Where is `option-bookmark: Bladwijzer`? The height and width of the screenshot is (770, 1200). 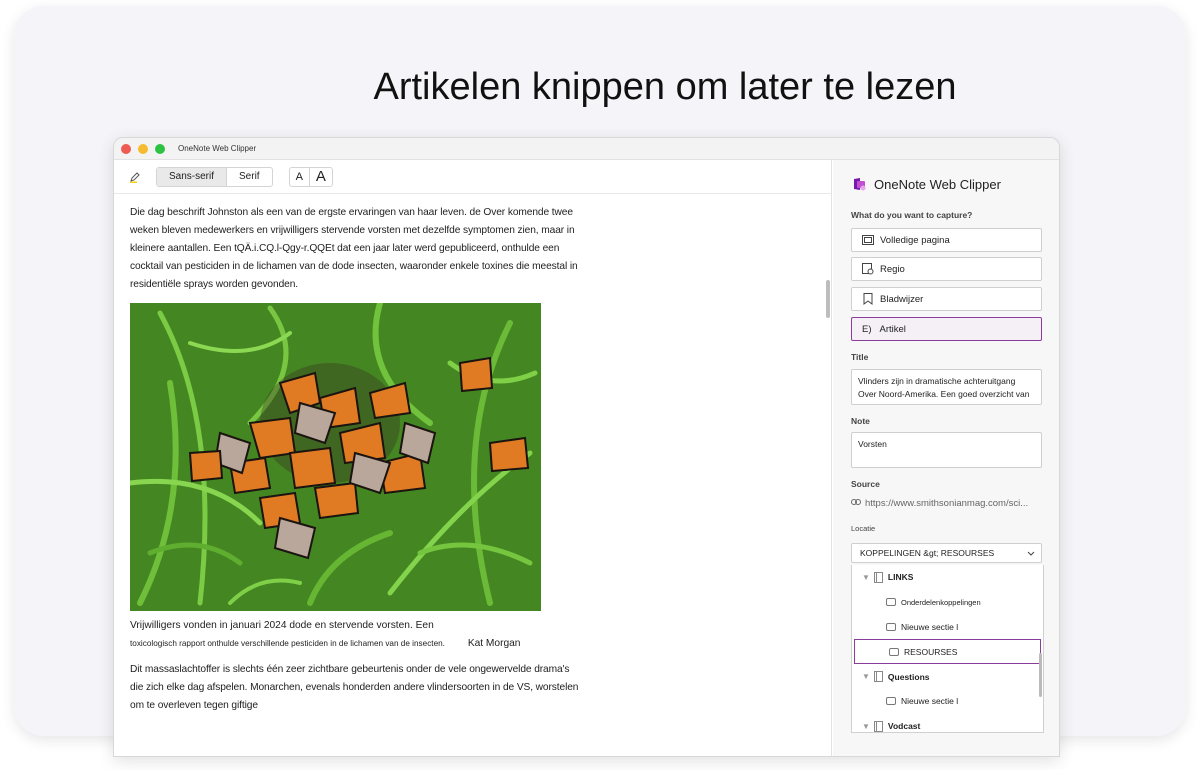 option-bookmark: Bladwijzer is located at coordinates (946, 299).